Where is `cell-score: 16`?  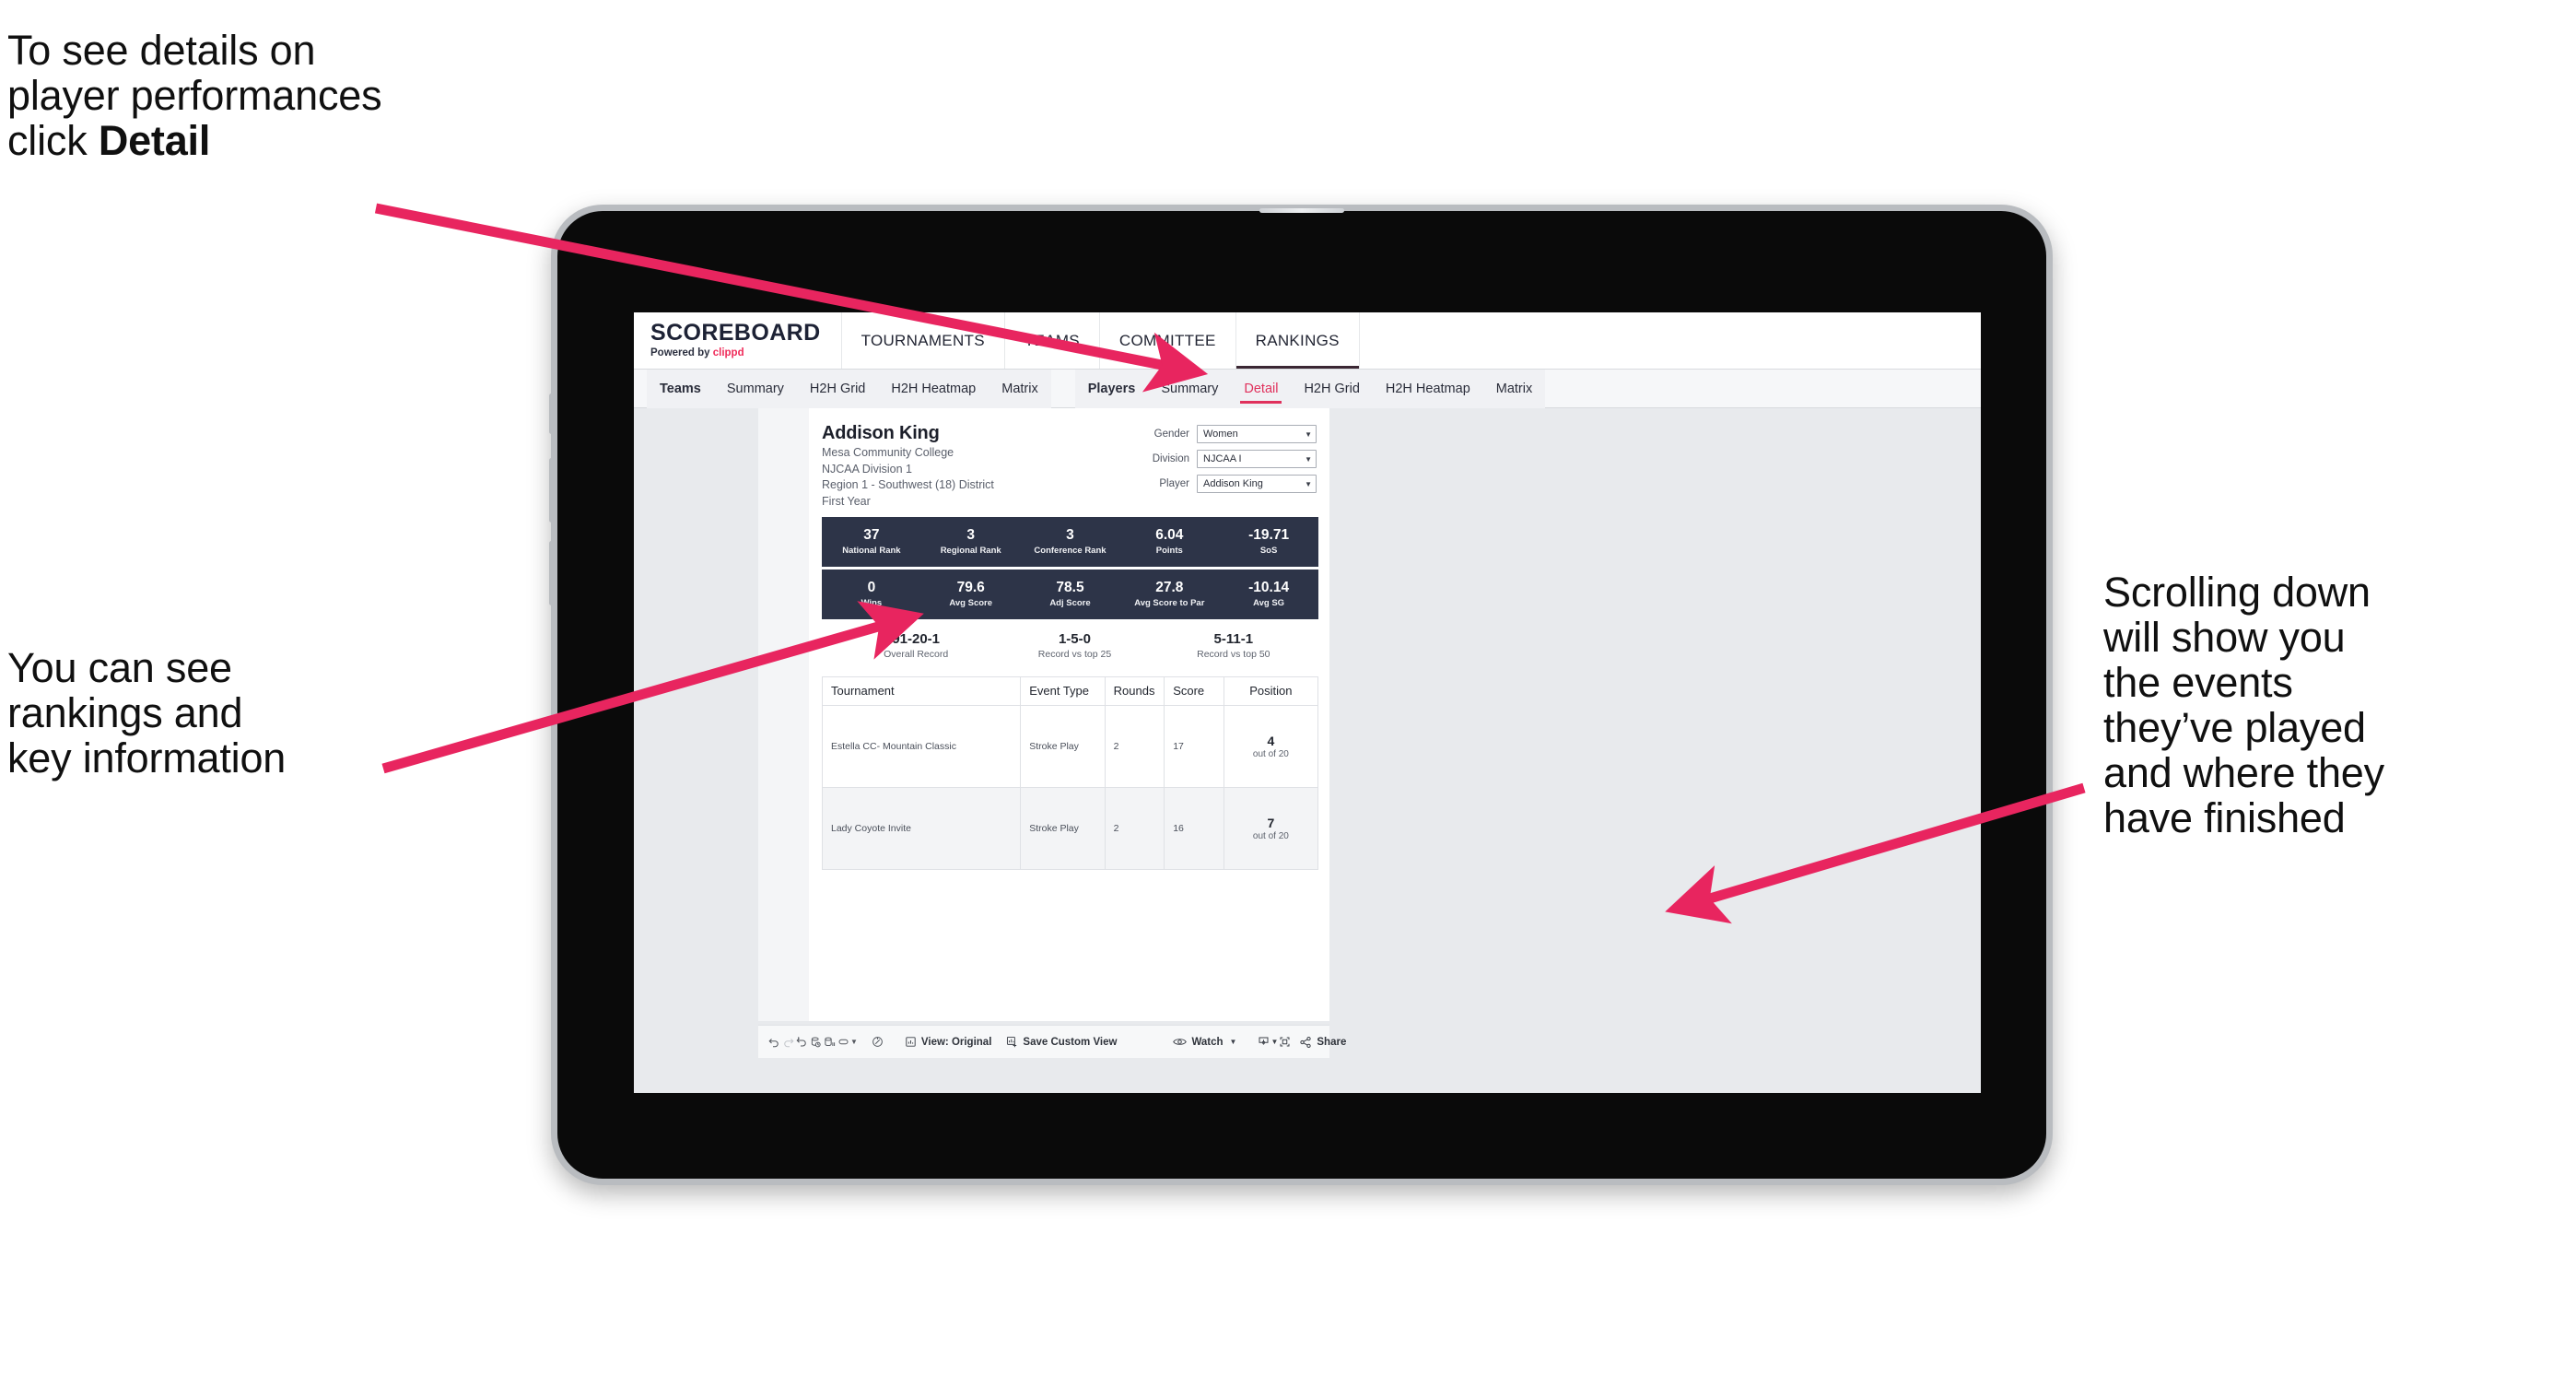 cell-score: 16 is located at coordinates (1194, 828).